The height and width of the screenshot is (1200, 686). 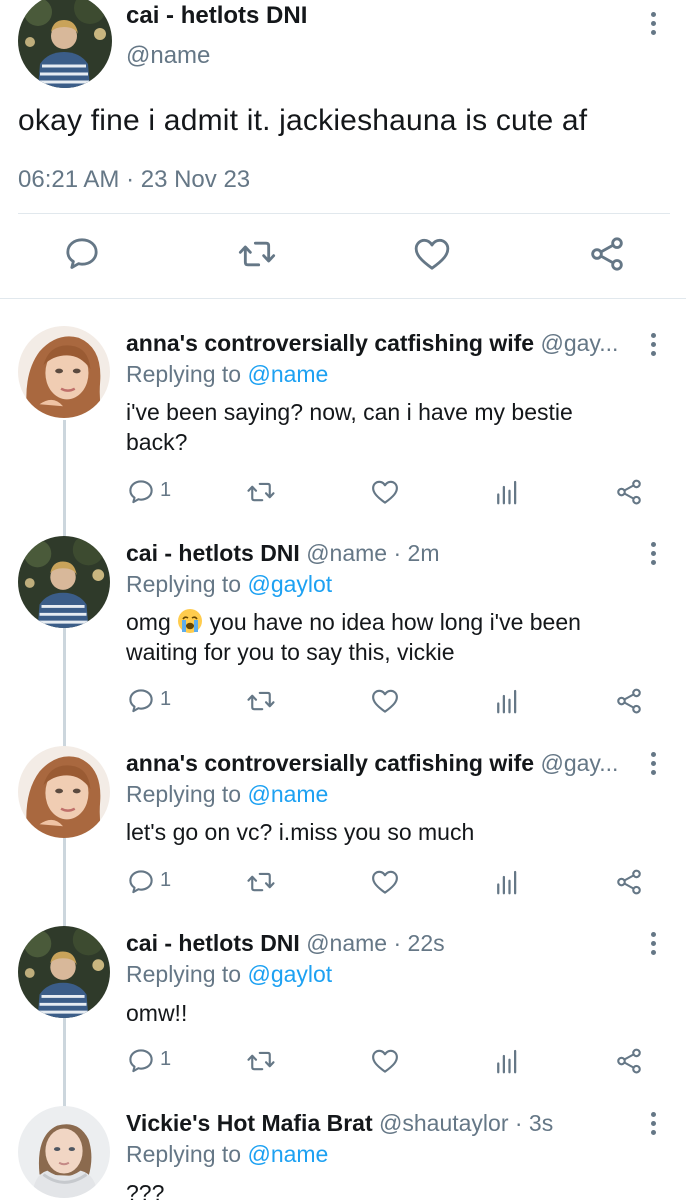 I want to click on reply-header: cai - hetlots DNI @name · 22s, so click(x=376, y=943).